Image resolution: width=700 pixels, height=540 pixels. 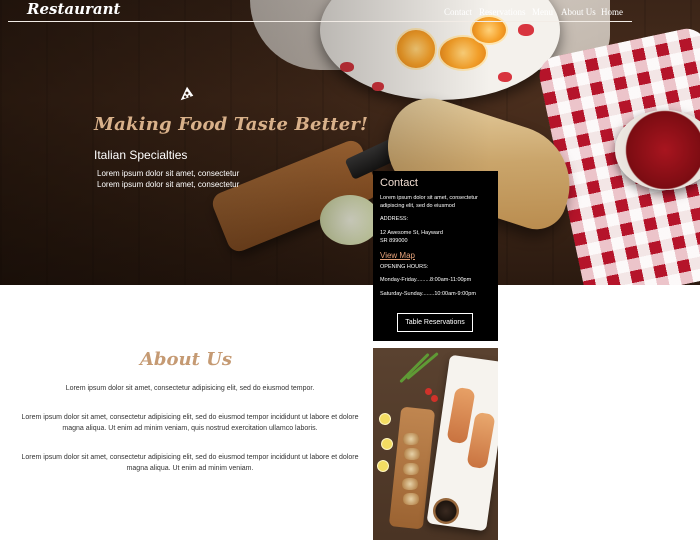 I want to click on nav-item-contact: Contact, so click(x=458, y=12).